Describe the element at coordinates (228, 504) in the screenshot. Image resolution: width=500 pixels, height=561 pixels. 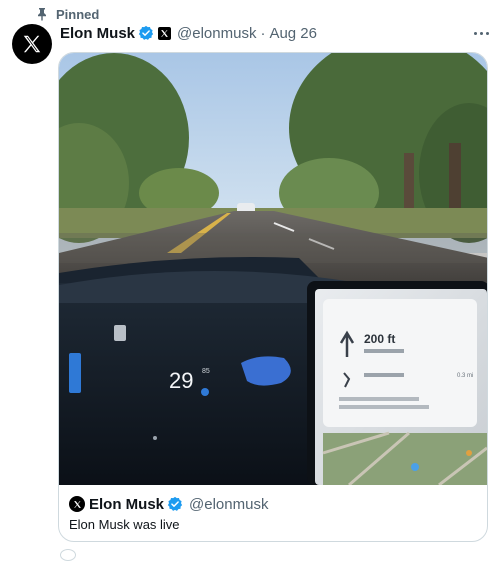
I see `quoted-author-handle: @elonmusk` at that location.